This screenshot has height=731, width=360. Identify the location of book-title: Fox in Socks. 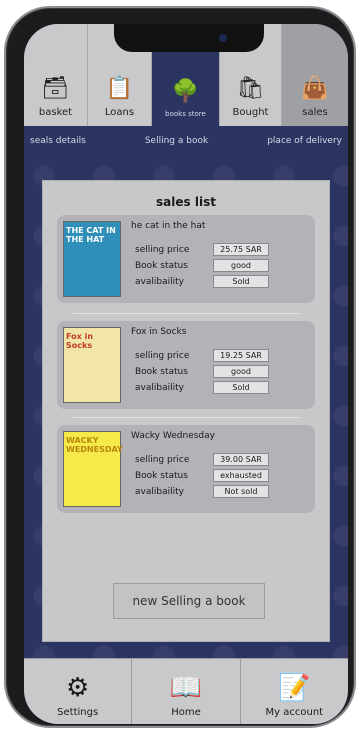
(159, 332).